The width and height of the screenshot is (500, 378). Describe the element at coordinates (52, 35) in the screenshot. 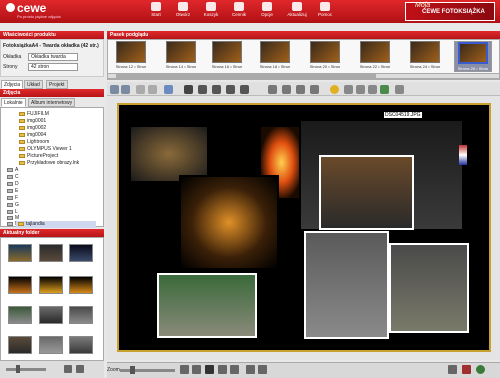

I see `product-properties-header: Właściwości produktu` at that location.